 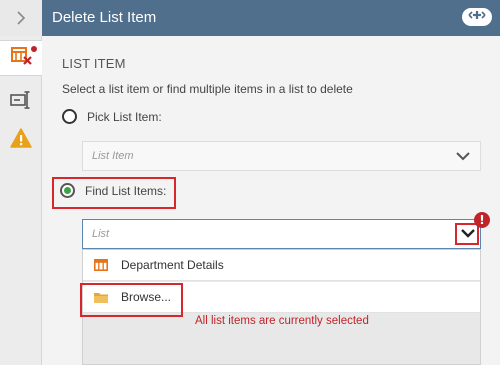 I want to click on warning-icon, so click(x=21, y=140).